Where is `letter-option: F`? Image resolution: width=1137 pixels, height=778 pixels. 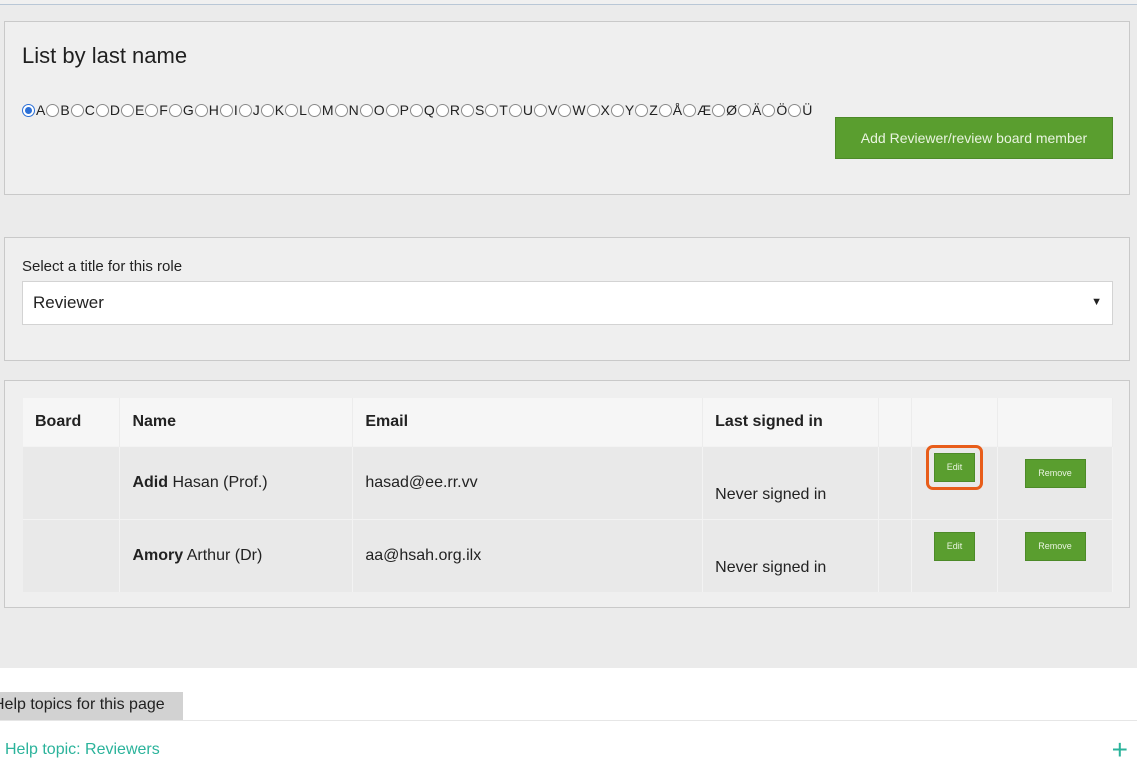
letter-option: F is located at coordinates (156, 110).